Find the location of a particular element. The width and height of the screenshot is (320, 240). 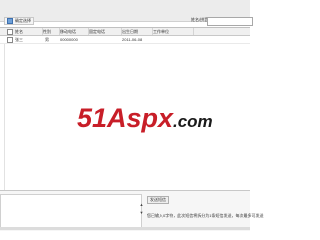

watermark-logo: 51Aspx .com is located at coordinates (145, 118).